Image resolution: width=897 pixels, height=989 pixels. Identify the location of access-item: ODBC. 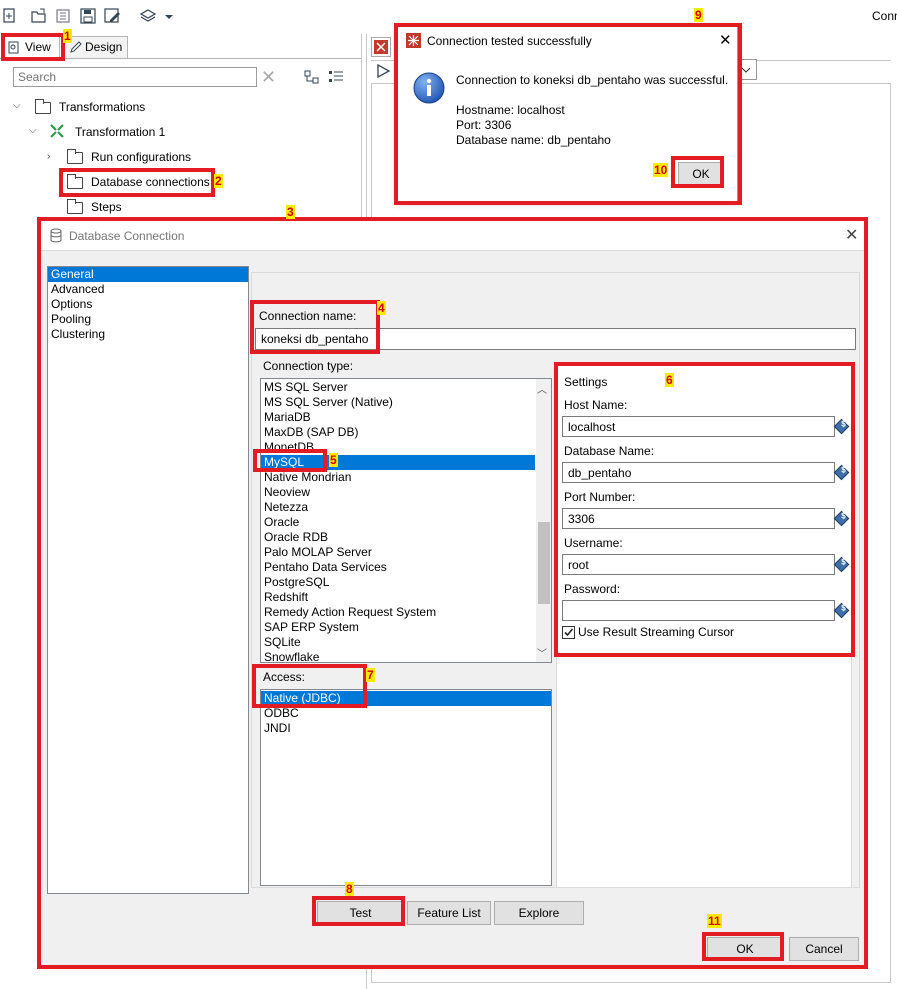
(406, 713).